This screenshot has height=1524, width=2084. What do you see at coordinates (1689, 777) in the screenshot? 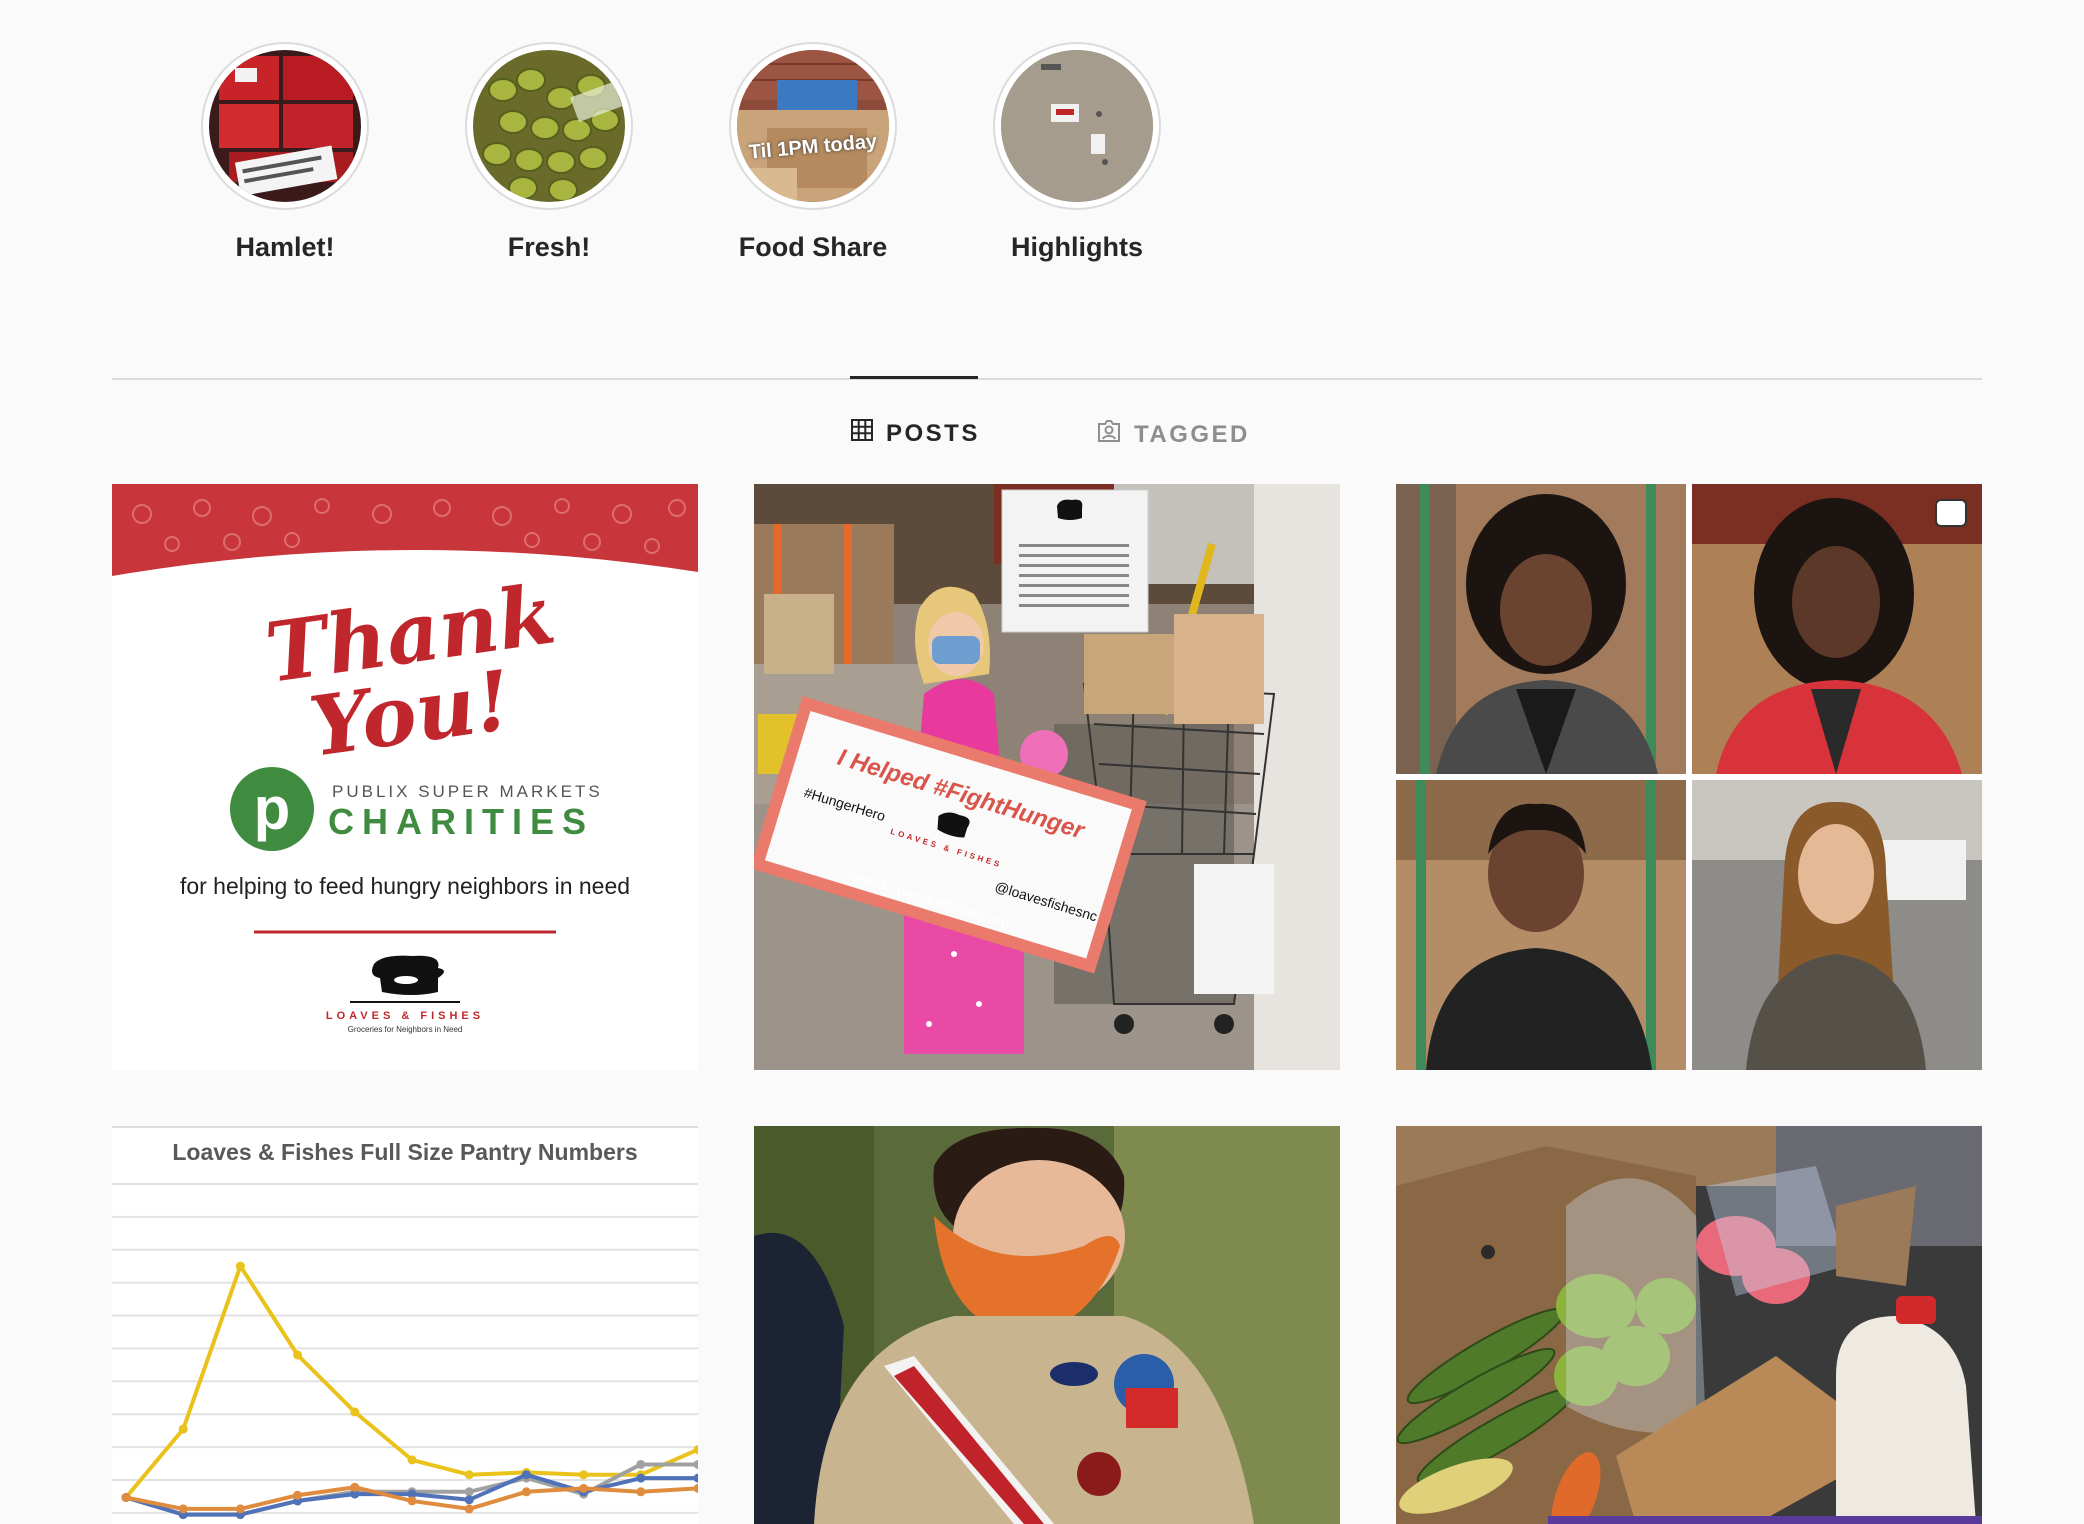
I see `post-staff-collage` at bounding box center [1689, 777].